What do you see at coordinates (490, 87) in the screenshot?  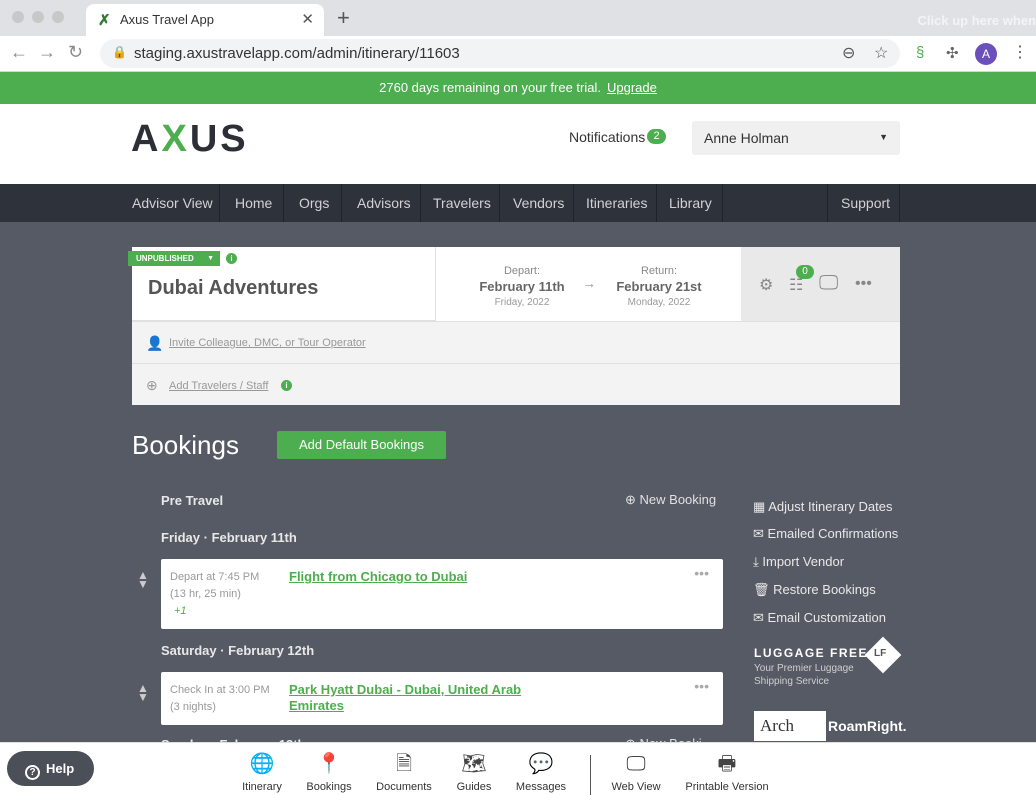 I see `trial-message: 2760 days remaining on your free trial.` at bounding box center [490, 87].